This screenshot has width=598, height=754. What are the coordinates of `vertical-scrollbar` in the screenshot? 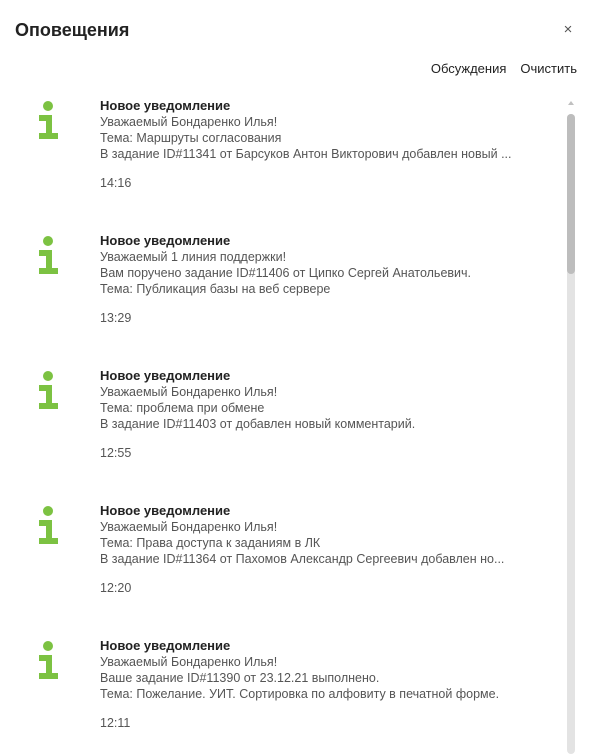 It's located at (571, 425).